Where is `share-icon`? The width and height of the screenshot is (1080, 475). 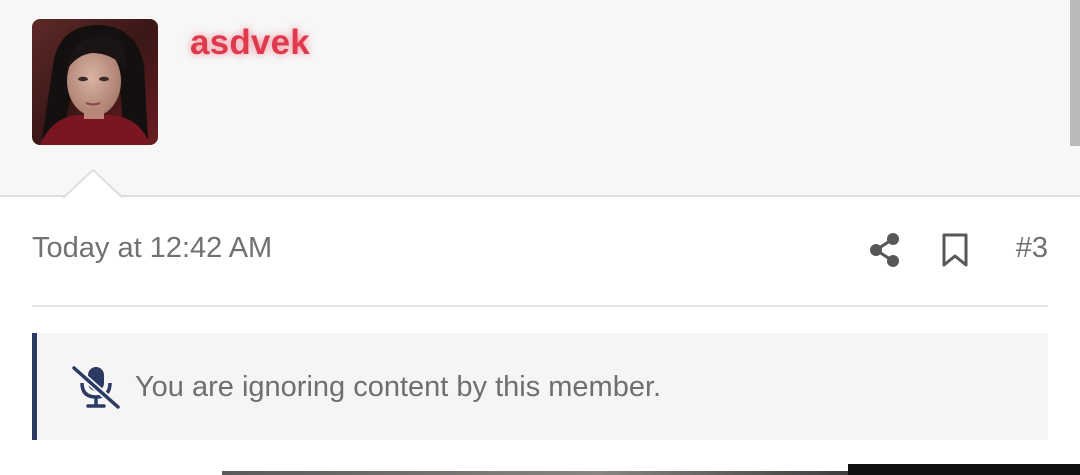
share-icon is located at coordinates (884, 250).